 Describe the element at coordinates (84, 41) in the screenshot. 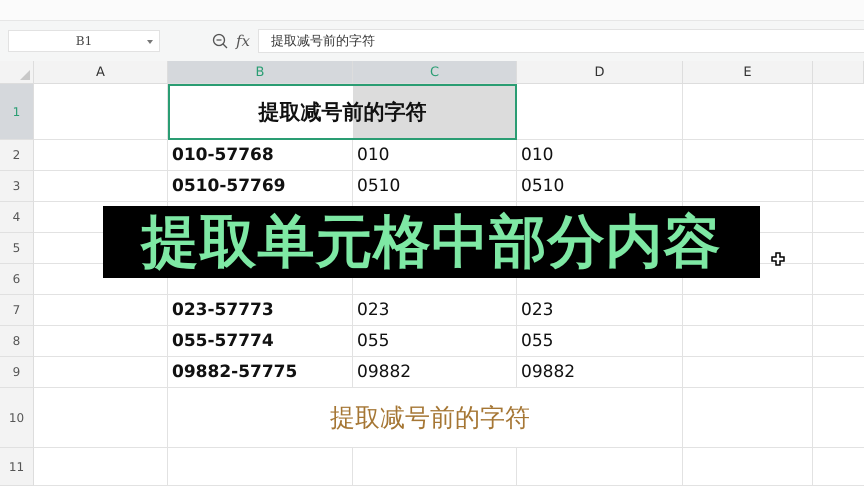

I see `name-box: B1` at that location.